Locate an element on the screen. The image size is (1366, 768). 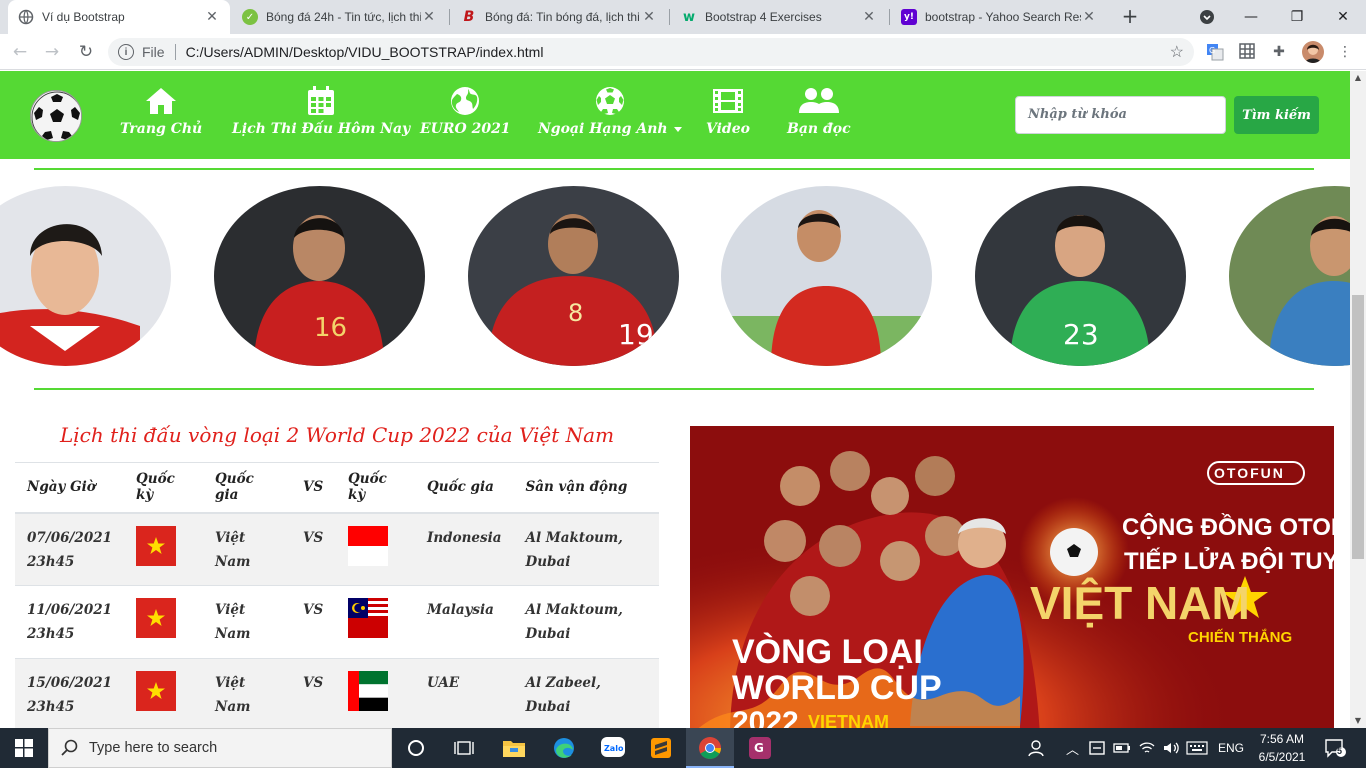
sublime-text-button is located at coordinates (661, 748).